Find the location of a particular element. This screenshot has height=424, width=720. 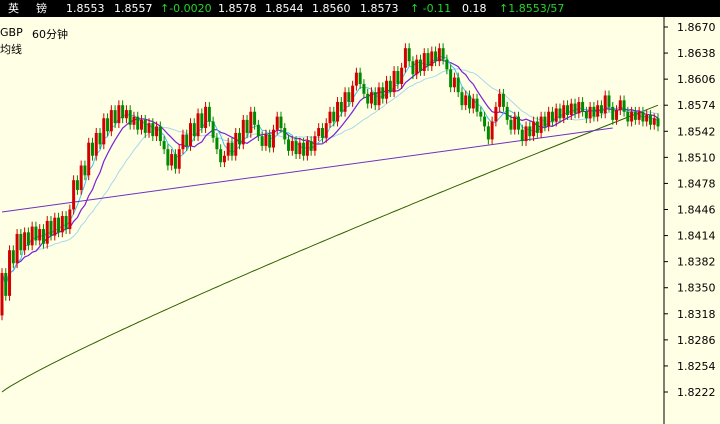

symbol-char-2: 镑 is located at coordinates (41, 8).